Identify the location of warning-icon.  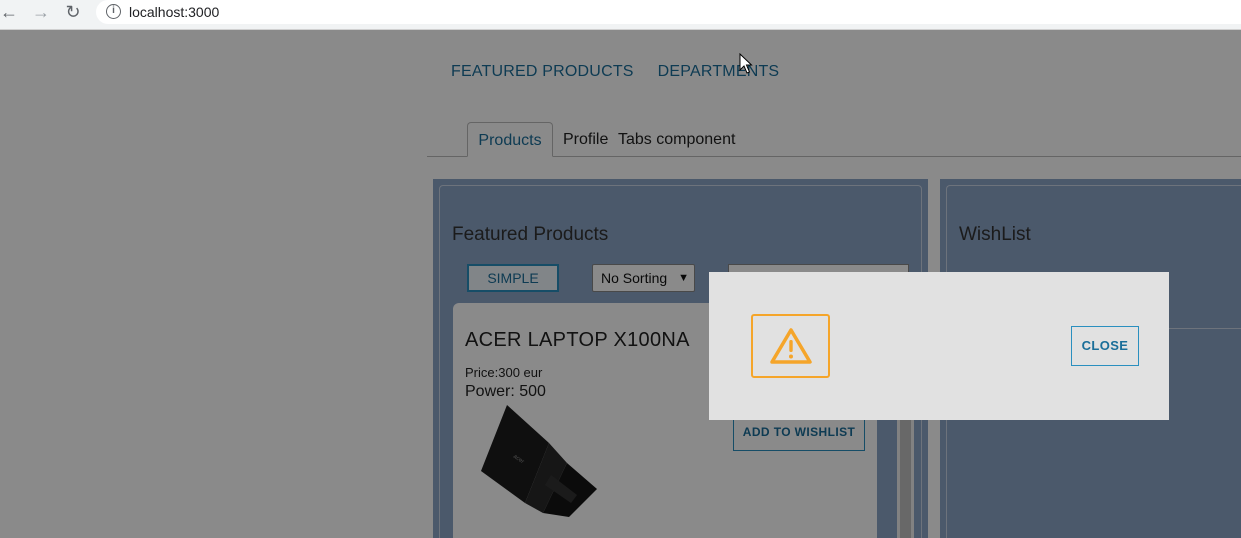
(790, 346).